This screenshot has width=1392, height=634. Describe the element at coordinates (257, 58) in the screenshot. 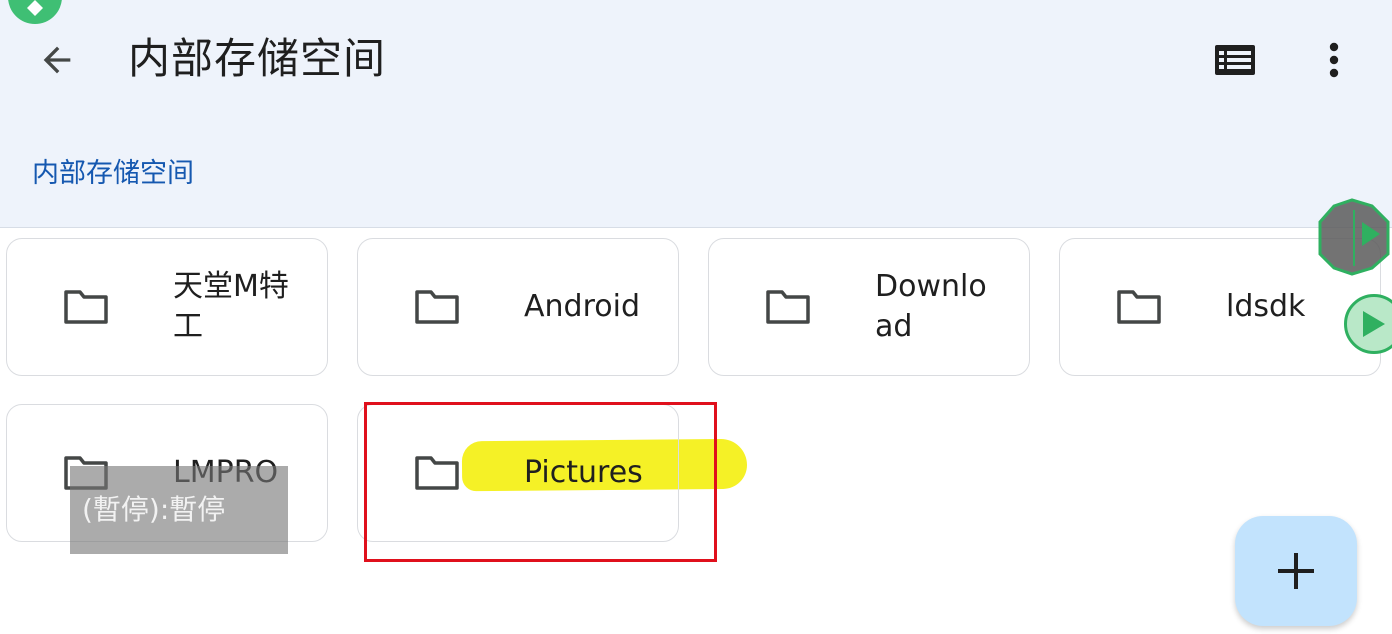

I see `page-title: 内部存储空间` at that location.